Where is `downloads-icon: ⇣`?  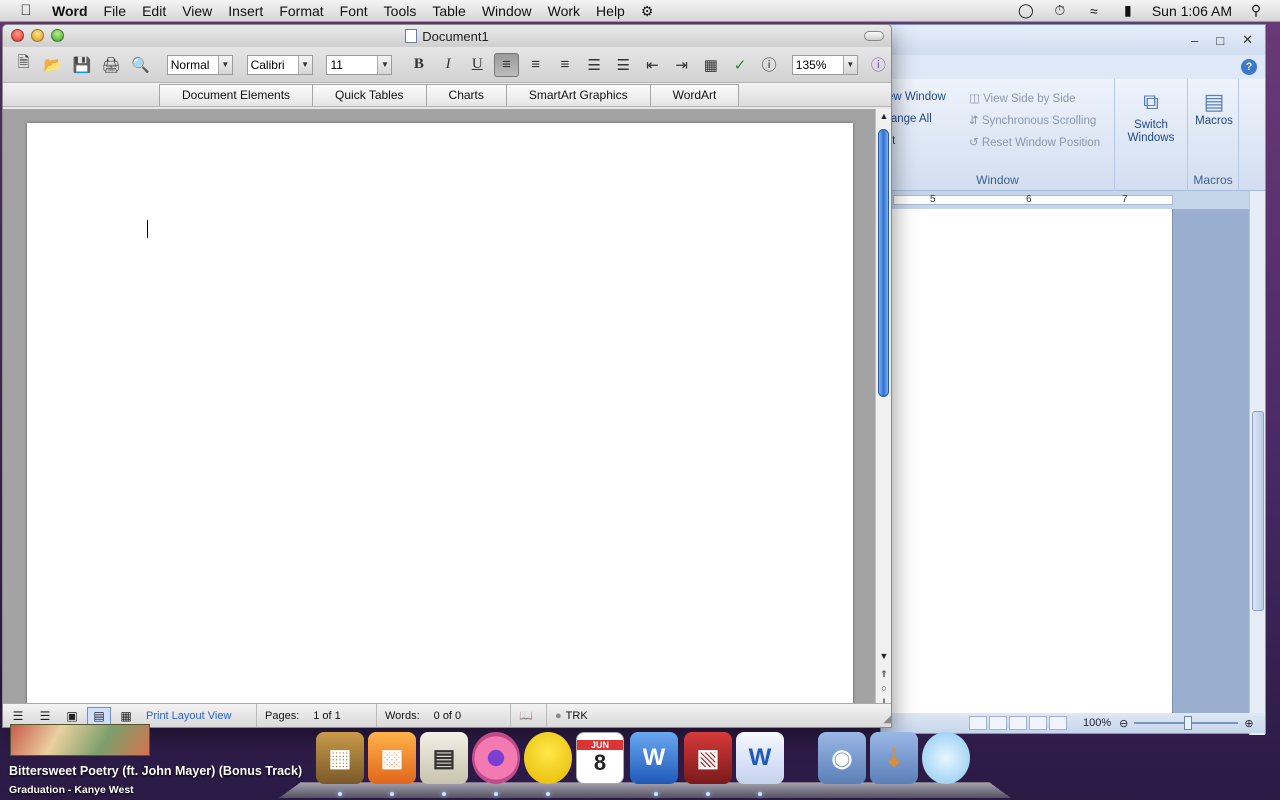
downloads-icon: ⇣ is located at coordinates (894, 758).